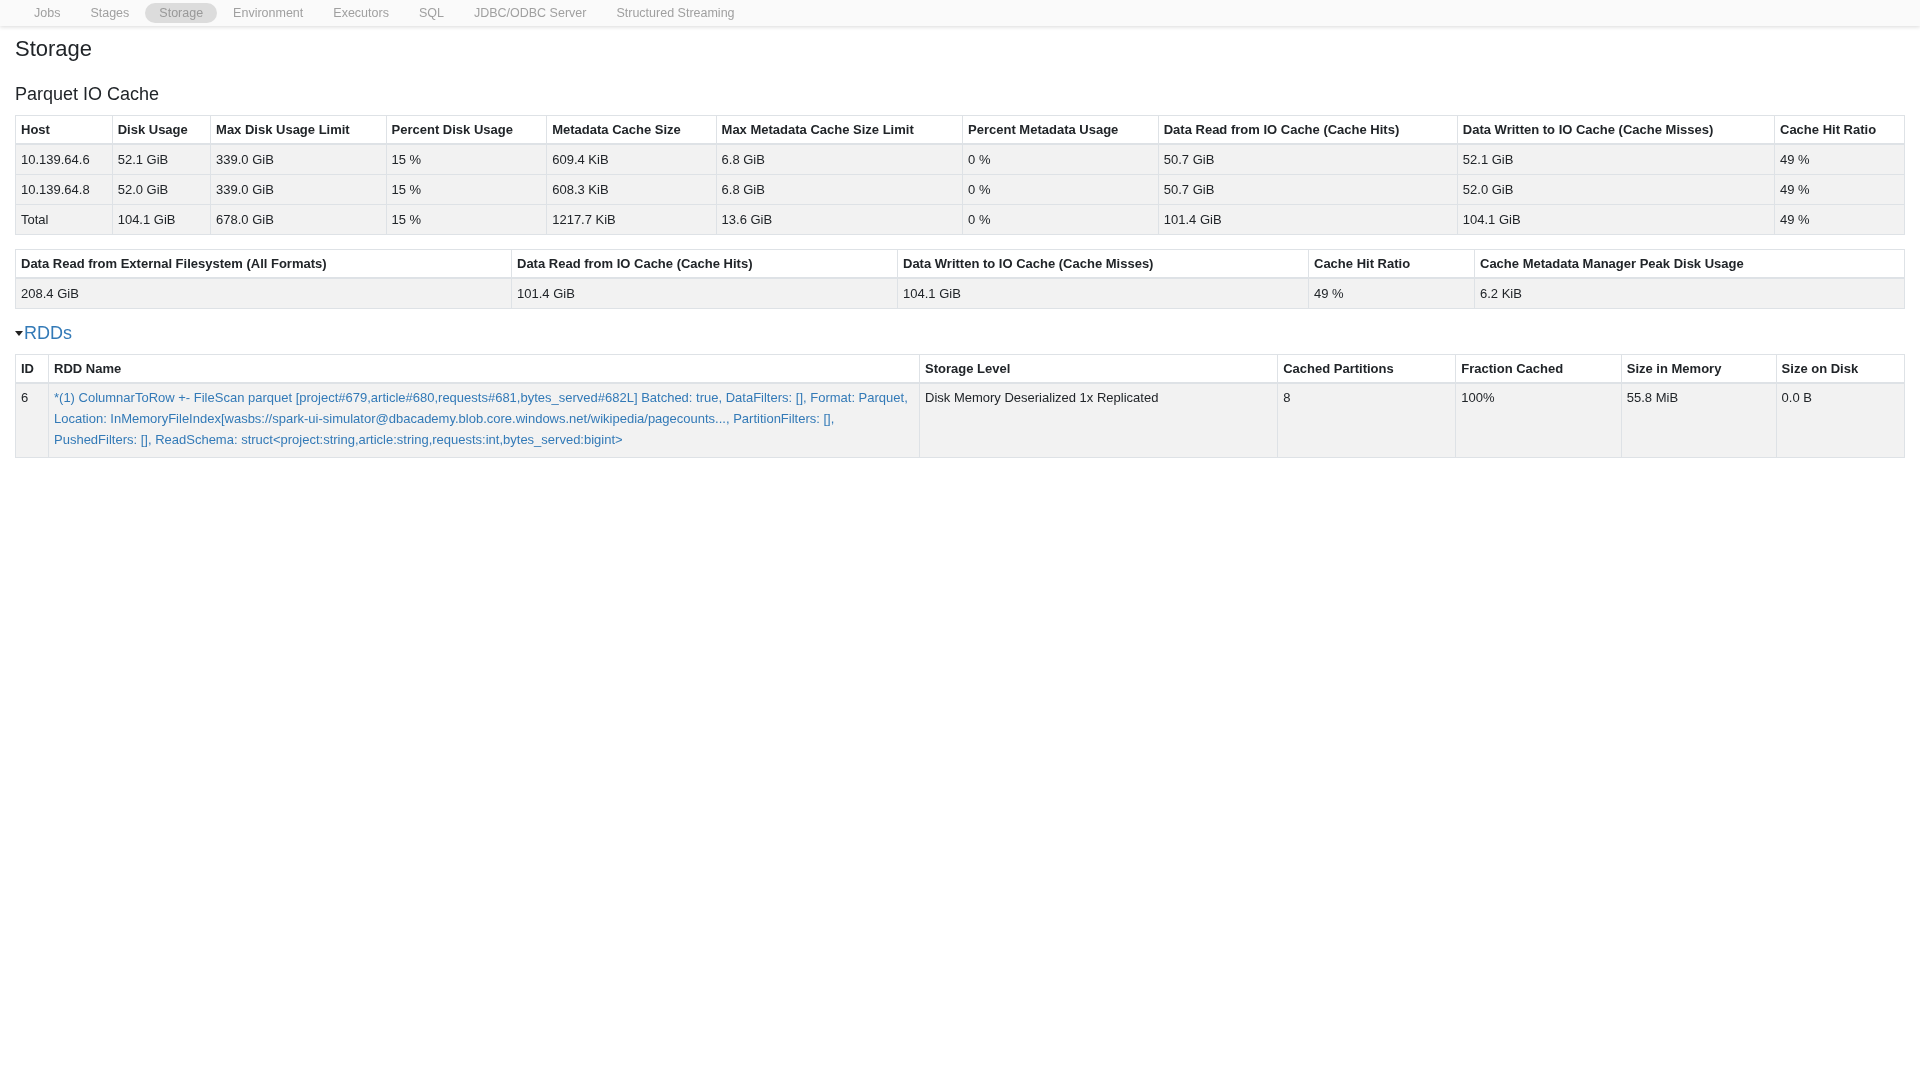 This screenshot has height=1080, width=1920. Describe the element at coordinates (631, 219) in the screenshot. I see `table-cell: 1217.7 KiB` at that location.